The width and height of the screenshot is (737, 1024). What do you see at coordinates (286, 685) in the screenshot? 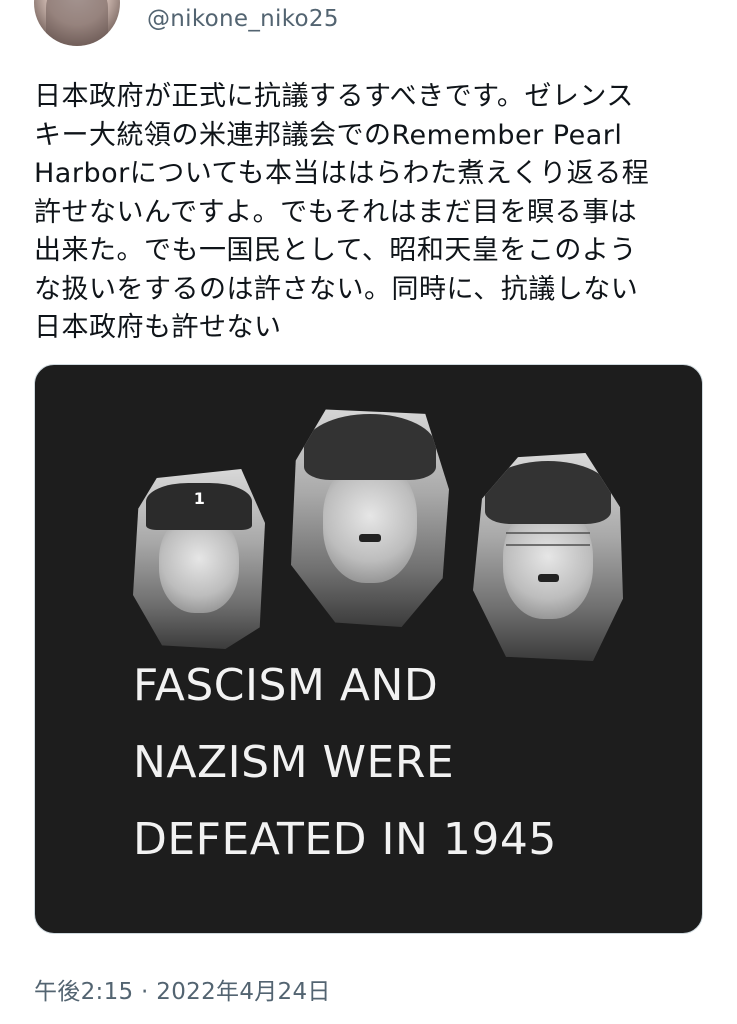
I see `media-caption-line: FASCISM AND` at bounding box center [286, 685].